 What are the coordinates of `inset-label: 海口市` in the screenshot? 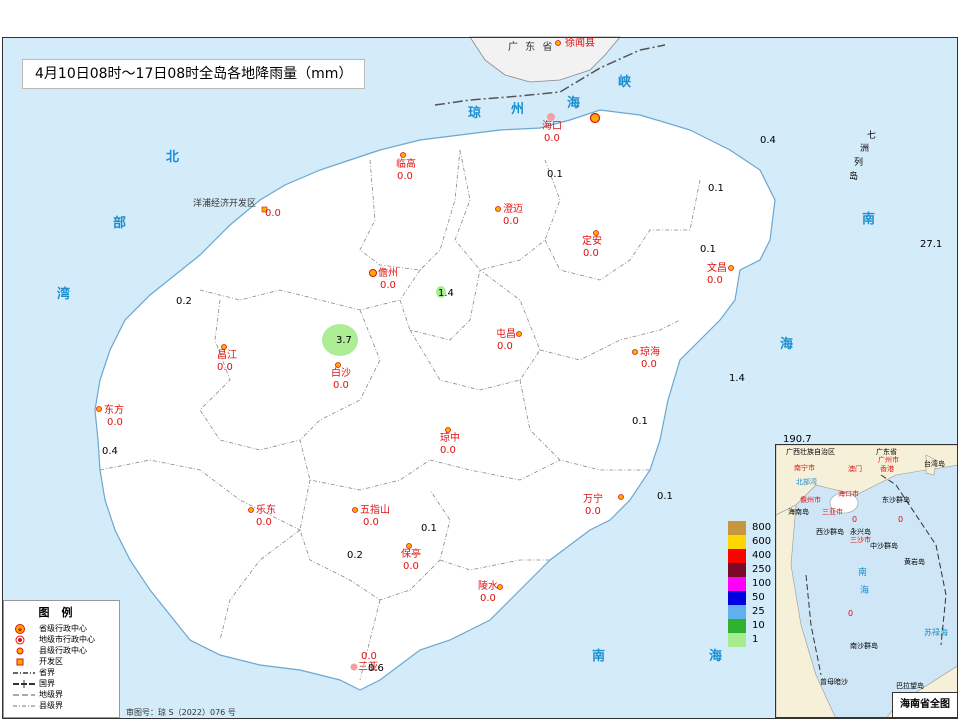 It's located at (848, 494).